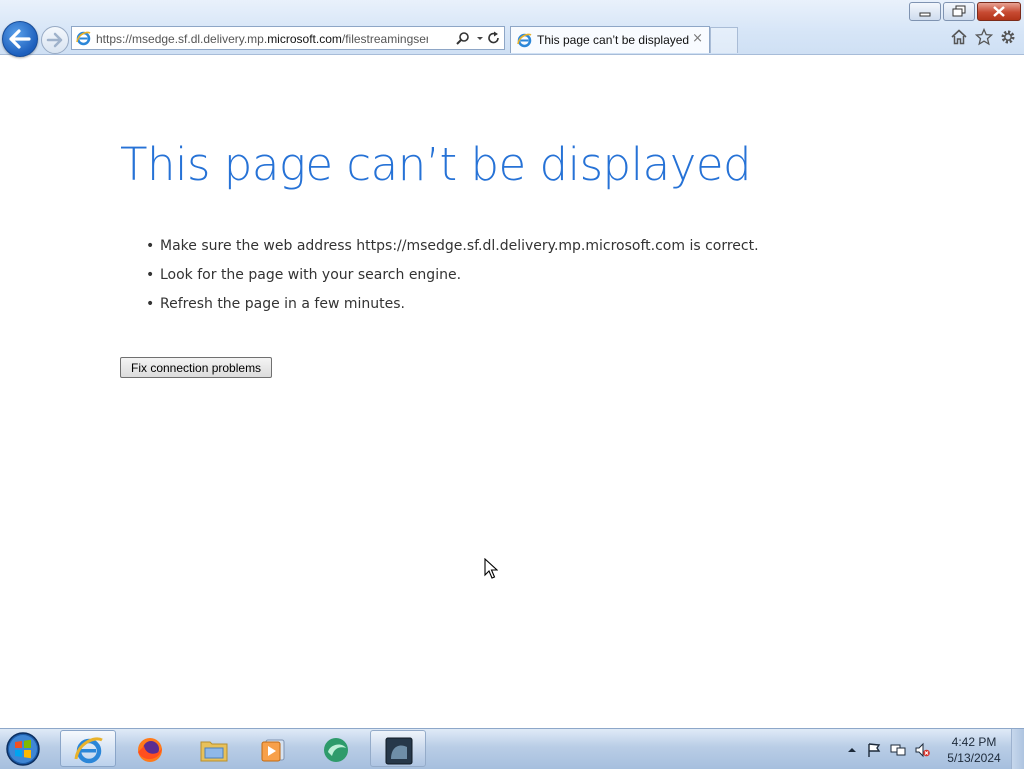  What do you see at coordinates (452, 308) in the screenshot?
I see `list-item: • Refresh the page in a few minutes.` at bounding box center [452, 308].